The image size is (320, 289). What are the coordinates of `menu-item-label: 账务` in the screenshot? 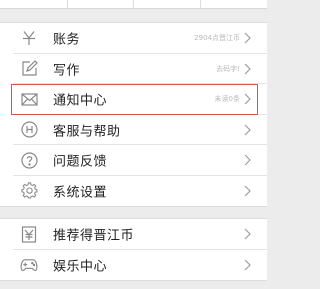 It's located at (67, 40).